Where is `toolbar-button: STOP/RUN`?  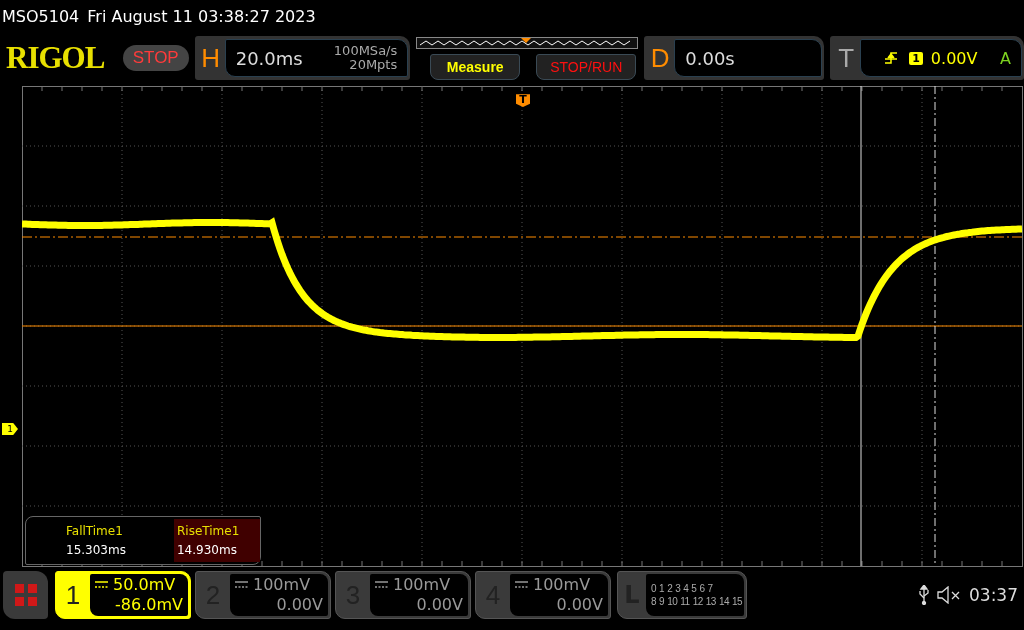
toolbar-button: STOP/RUN is located at coordinates (586, 66).